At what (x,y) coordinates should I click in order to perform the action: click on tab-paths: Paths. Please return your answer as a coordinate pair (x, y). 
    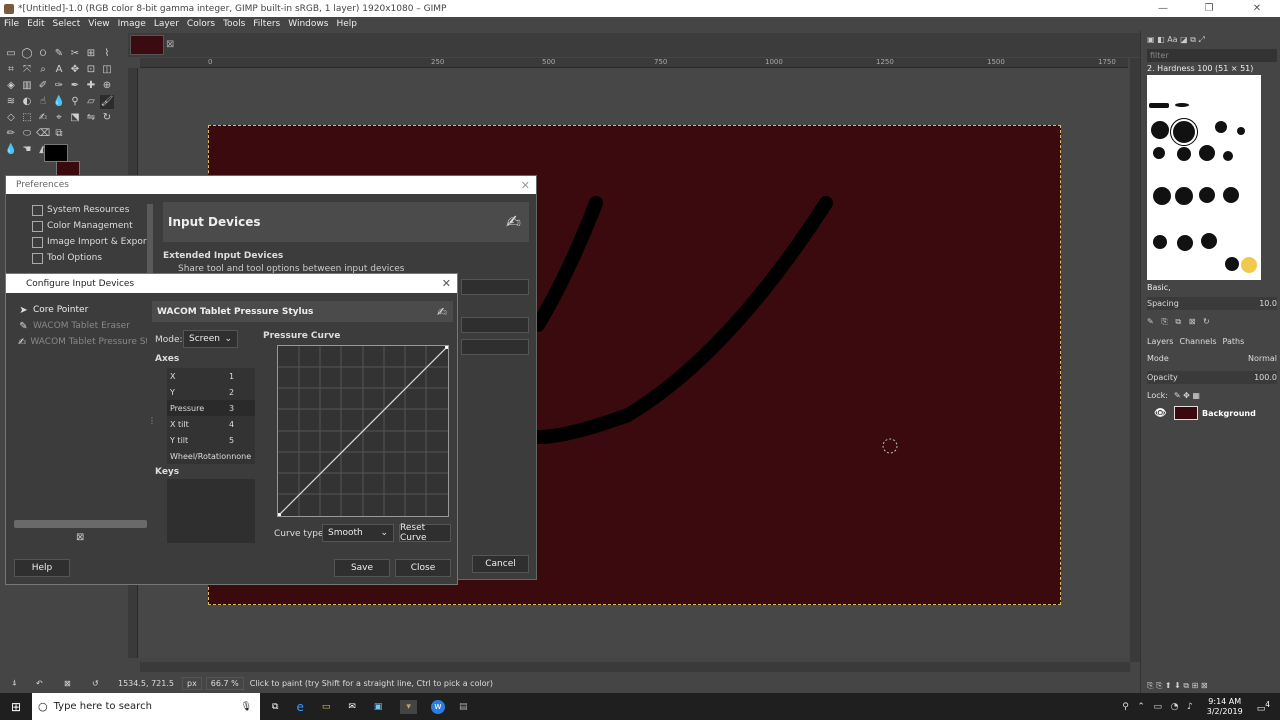
    Looking at the image, I should click on (1234, 341).